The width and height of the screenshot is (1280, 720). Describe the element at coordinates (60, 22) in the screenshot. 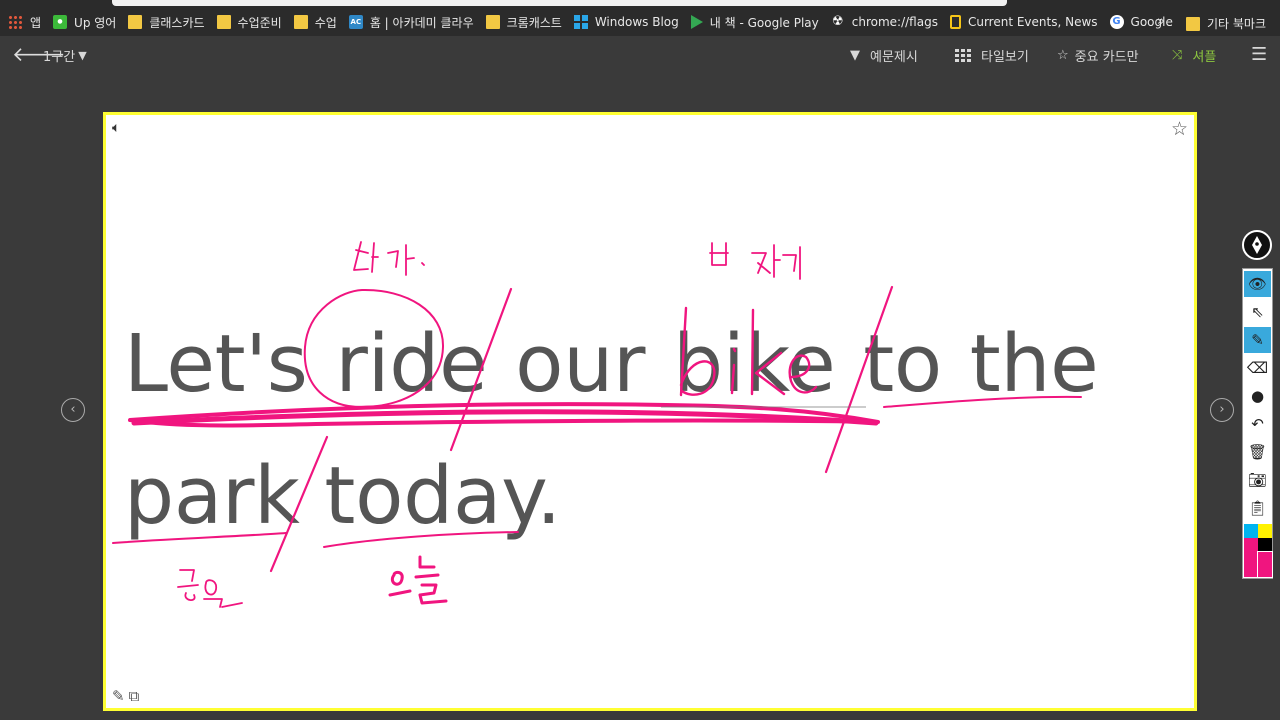

I see `line-icon: ●` at that location.